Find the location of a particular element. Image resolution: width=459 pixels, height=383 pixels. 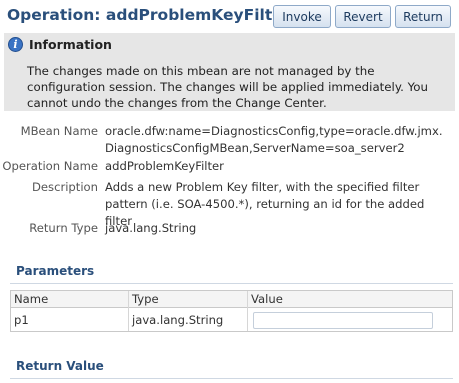

return-value-section-title: Return Value is located at coordinates (60, 366).